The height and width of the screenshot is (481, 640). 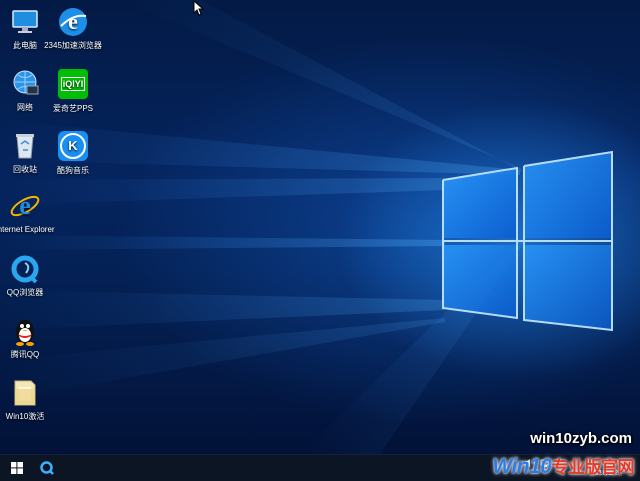 I want to click on brand-watermark: Win10专业版官网, so click(x=563, y=466).